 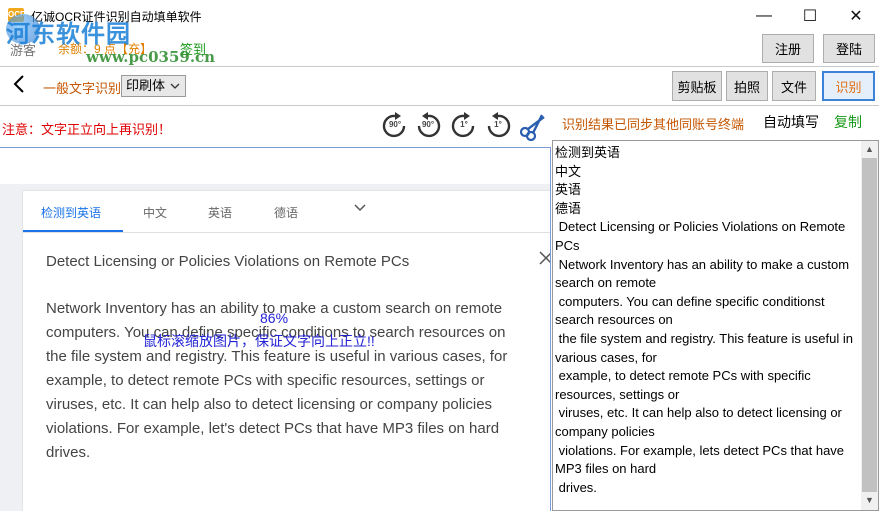 What do you see at coordinates (439, 15) in the screenshot?
I see `title-bar: OCR 亿诚OCR证件识别自动填单软件 — ☐ ✕` at bounding box center [439, 15].